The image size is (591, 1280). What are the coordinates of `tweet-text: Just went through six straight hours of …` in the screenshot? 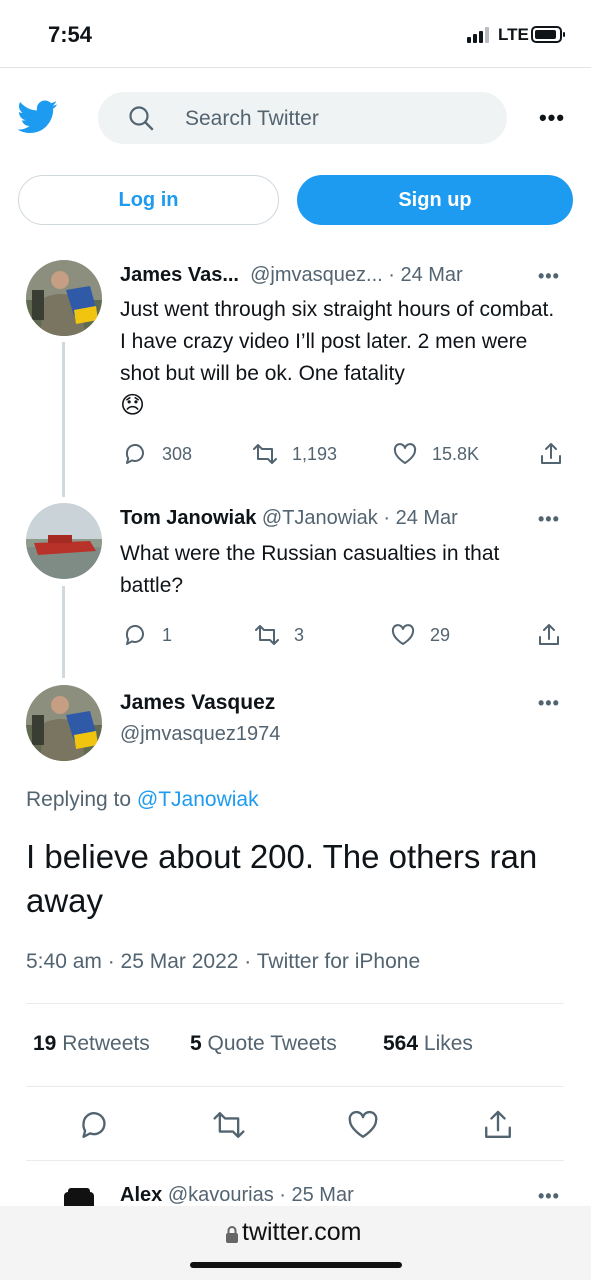 It's located at (337, 358).